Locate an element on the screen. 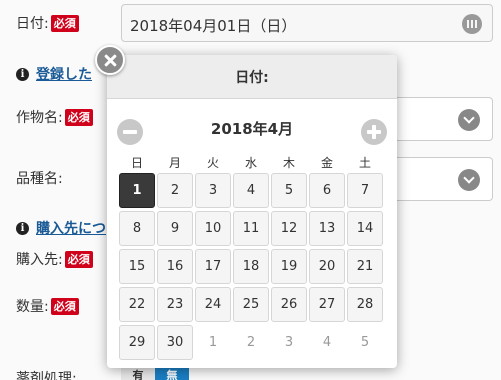 Image resolution: width=501 pixels, height=380 pixels. chemical-label-row: 薬剤処理: is located at coordinates (46, 374).